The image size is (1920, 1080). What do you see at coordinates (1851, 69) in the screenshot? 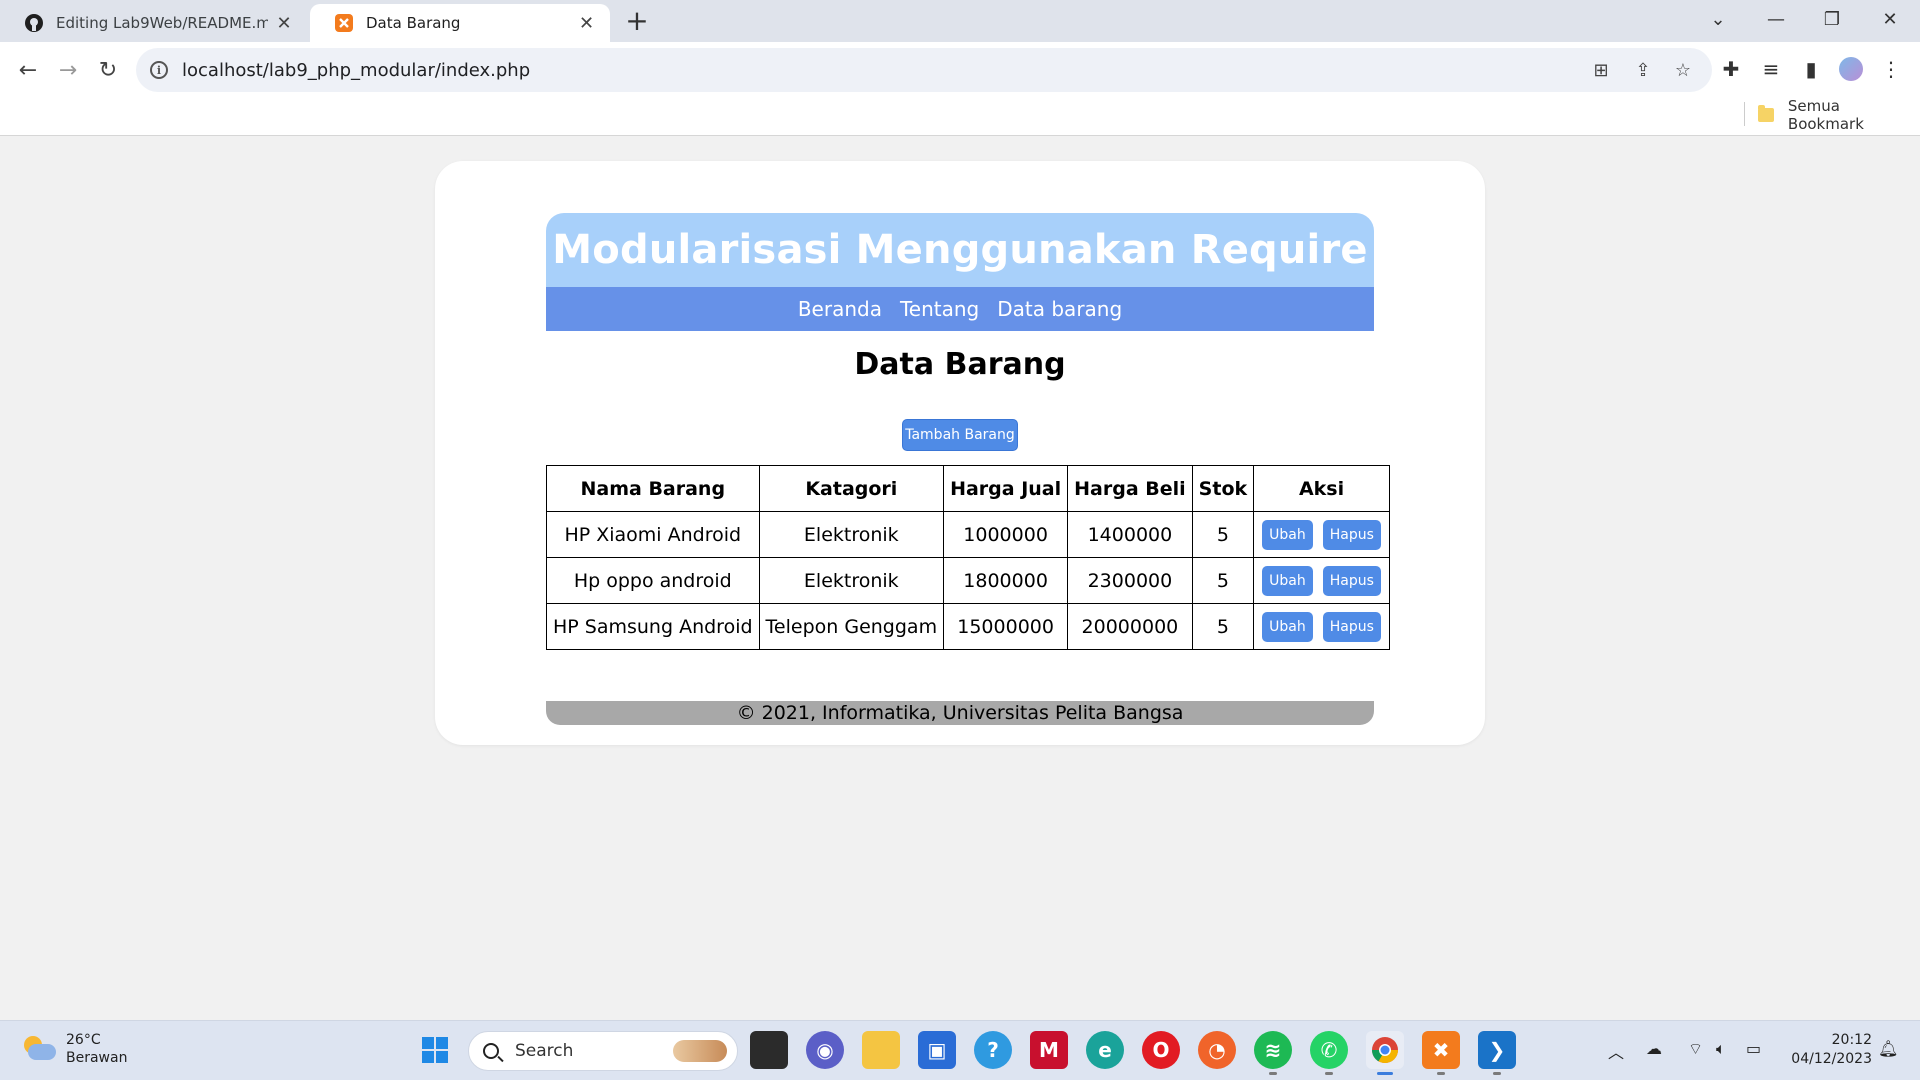
I see `profile-avatar-icon` at bounding box center [1851, 69].